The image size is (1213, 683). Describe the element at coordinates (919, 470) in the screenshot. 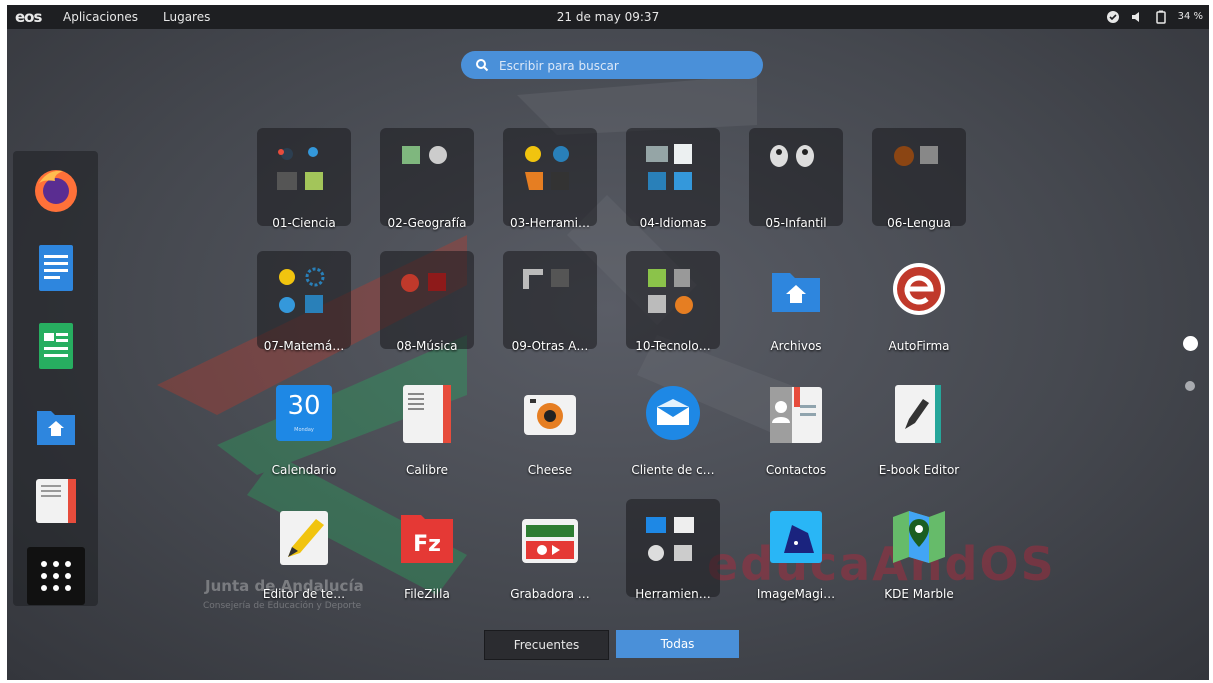

I see `app-label: E-book Editor` at that location.